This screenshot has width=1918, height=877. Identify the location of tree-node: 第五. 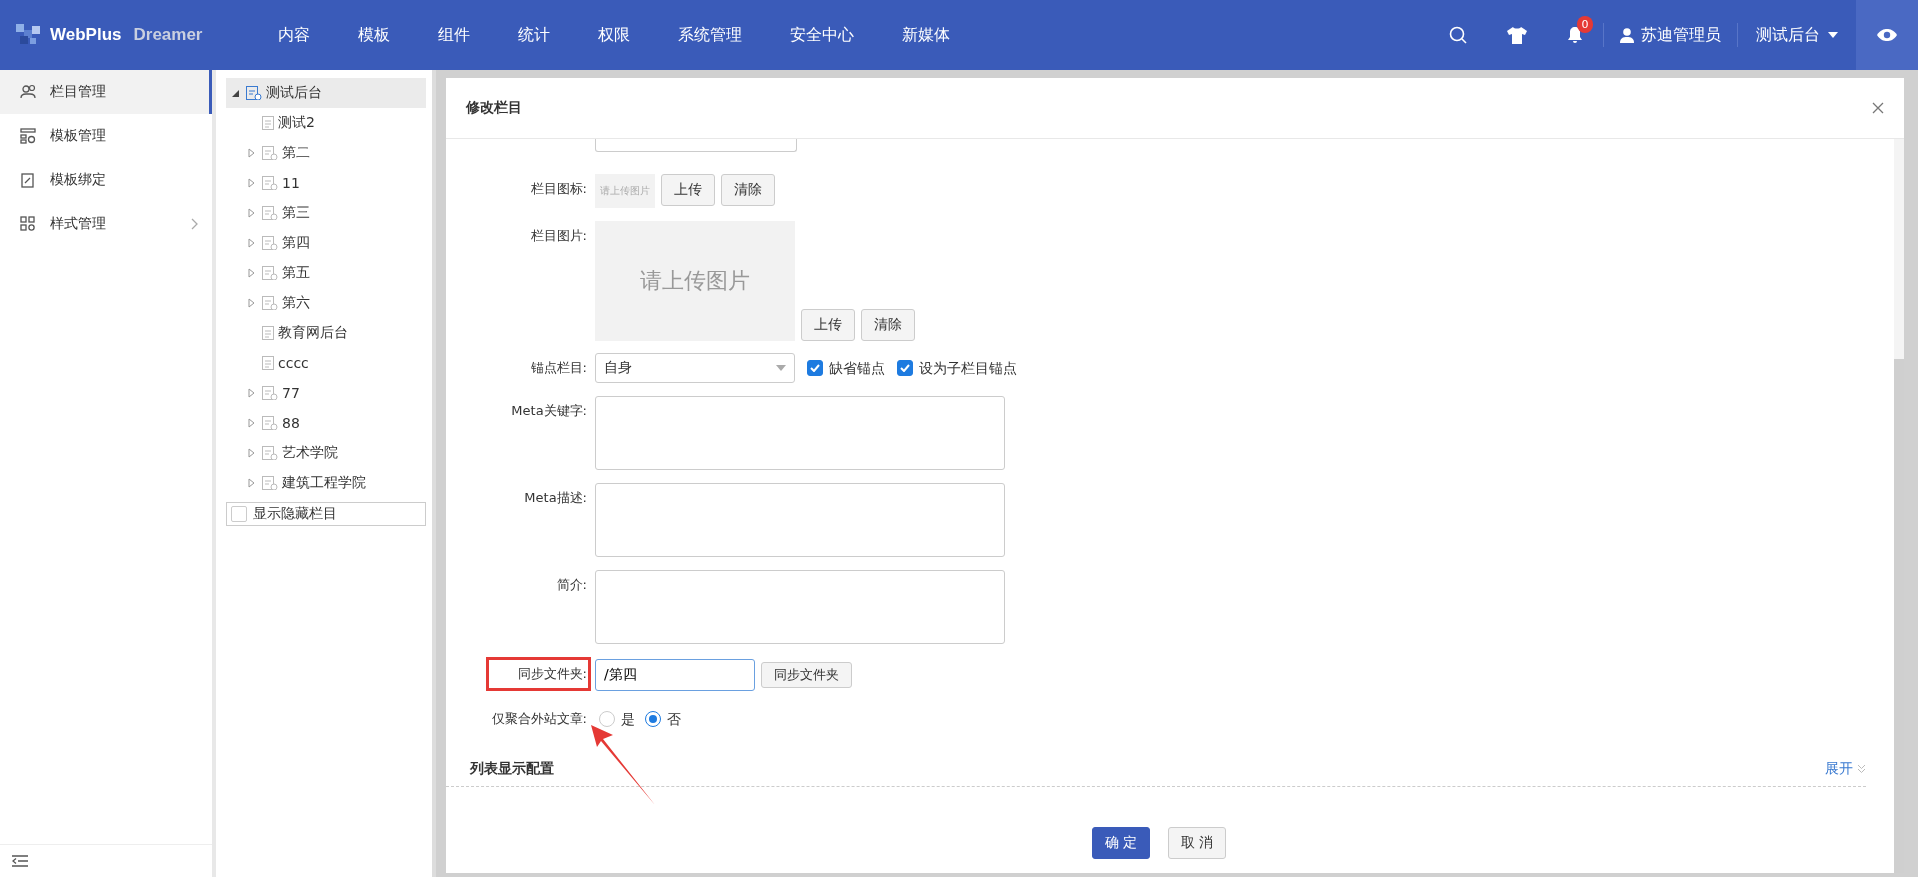
(326, 273).